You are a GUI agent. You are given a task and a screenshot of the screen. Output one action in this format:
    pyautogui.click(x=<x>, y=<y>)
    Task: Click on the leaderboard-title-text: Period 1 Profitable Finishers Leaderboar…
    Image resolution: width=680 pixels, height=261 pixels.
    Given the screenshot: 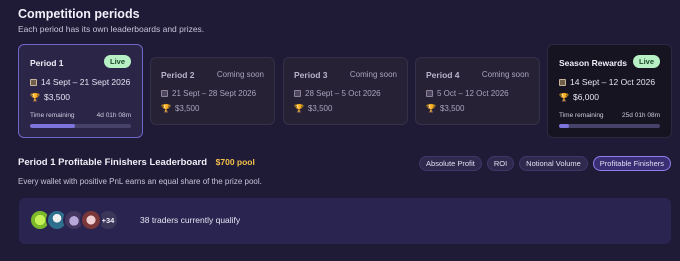 What is the action you would take?
    pyautogui.click(x=112, y=162)
    